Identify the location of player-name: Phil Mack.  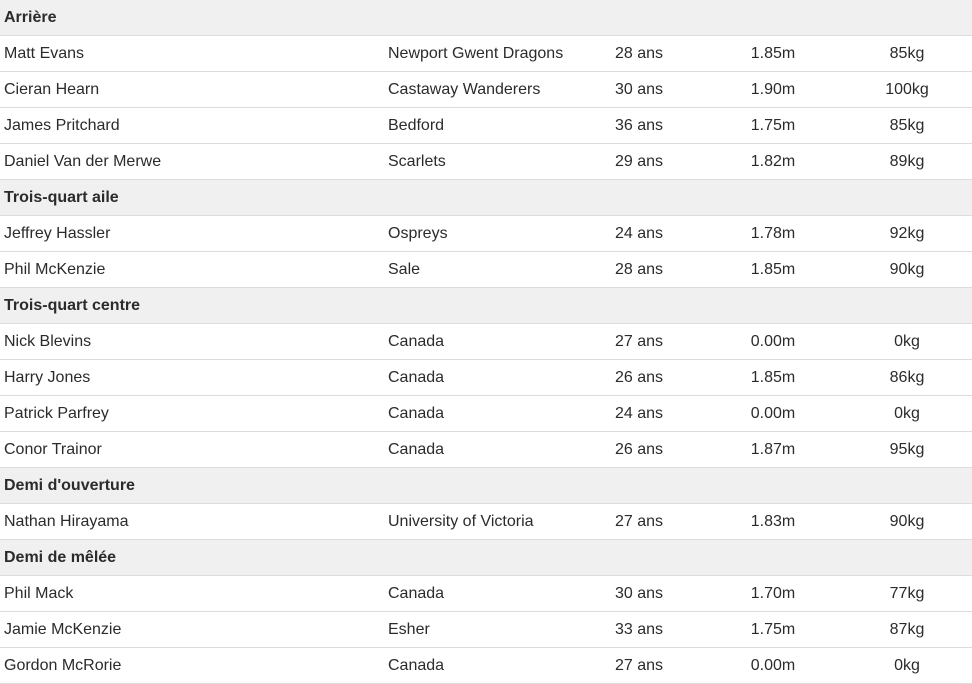
(39, 593).